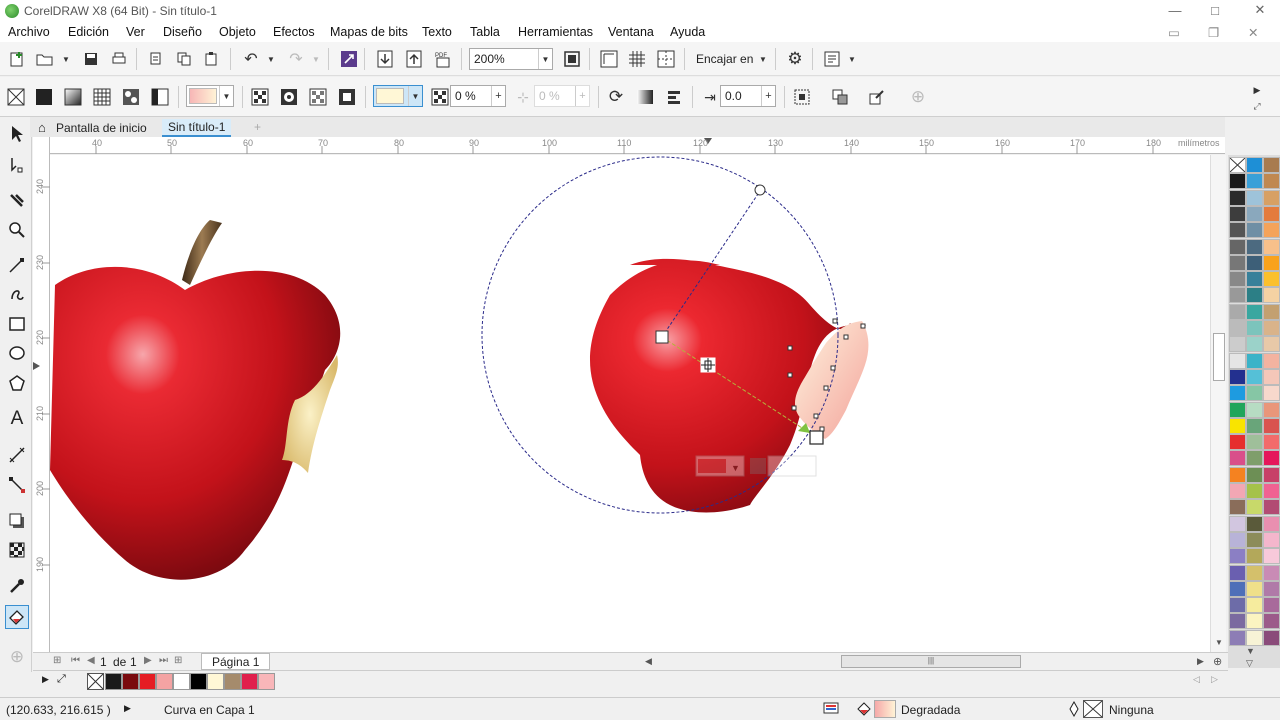  Describe the element at coordinates (178, 660) in the screenshot. I see `add-page-icon: ⊞` at that location.